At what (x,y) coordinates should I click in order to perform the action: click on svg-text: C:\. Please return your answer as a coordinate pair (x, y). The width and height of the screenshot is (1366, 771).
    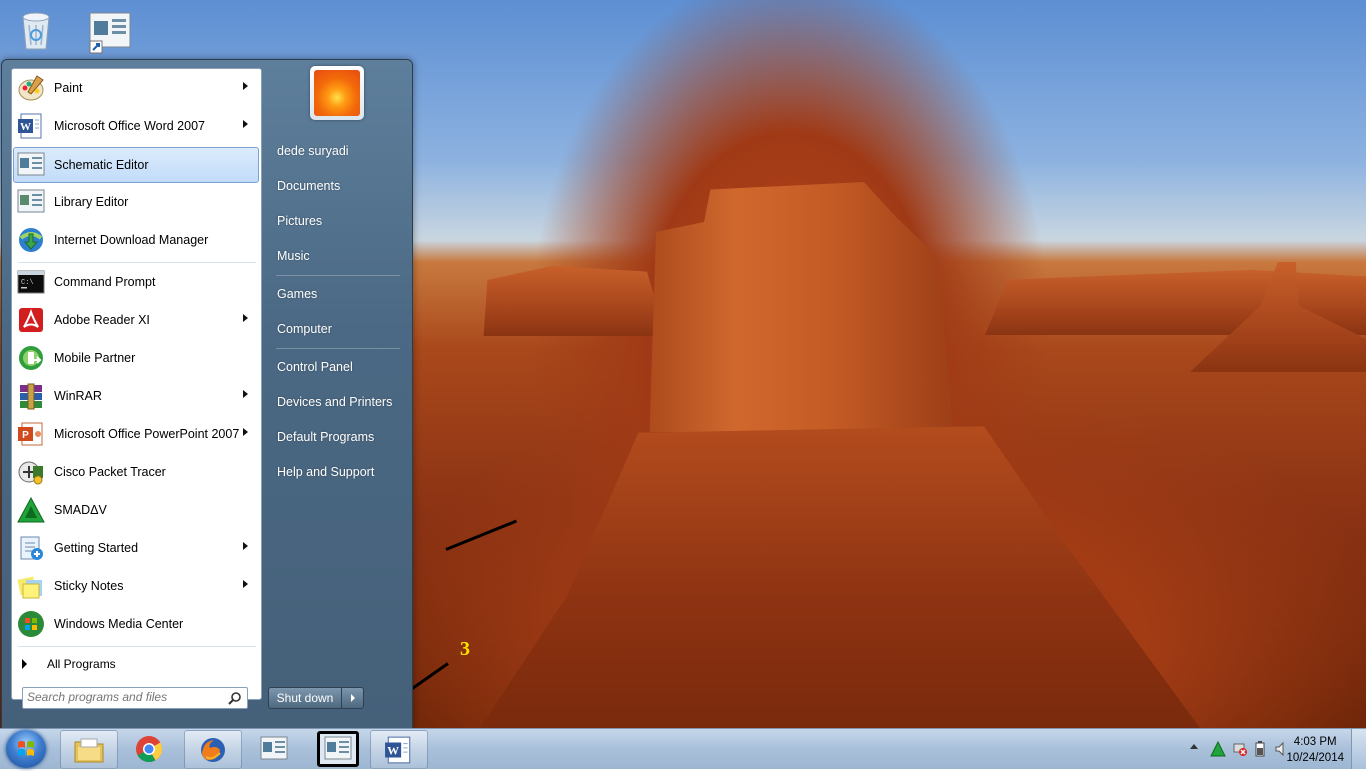
    Looking at the image, I should click on (27, 283).